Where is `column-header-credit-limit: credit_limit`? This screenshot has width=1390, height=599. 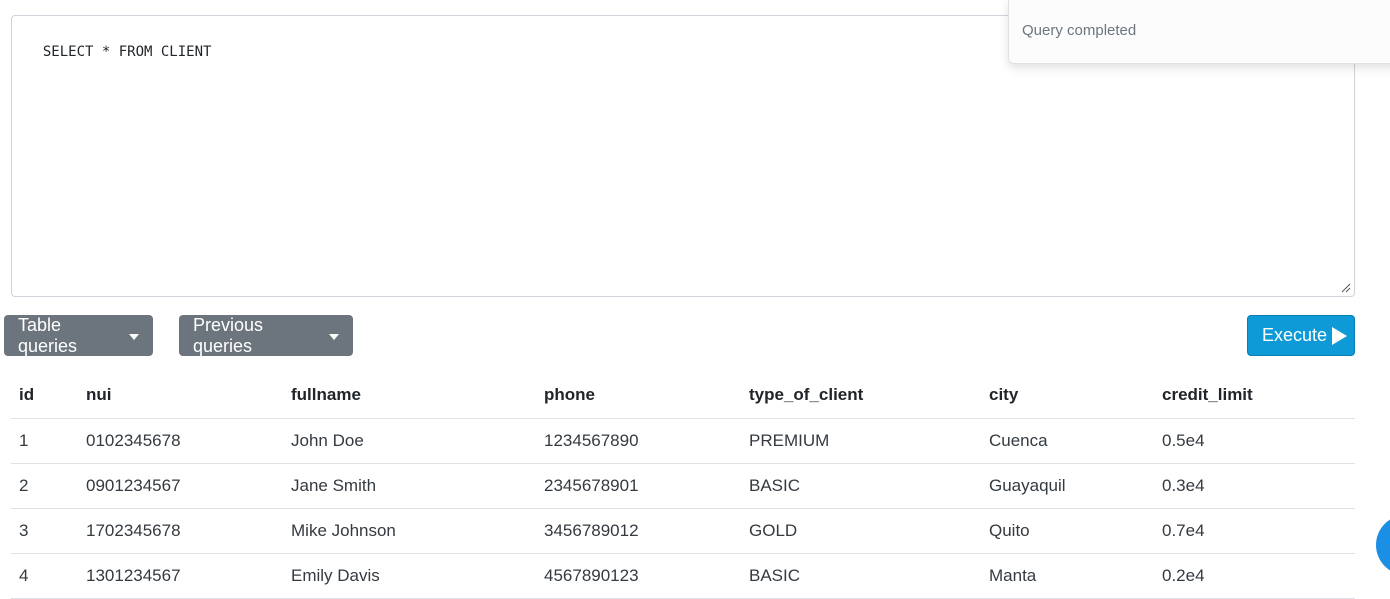
column-header-credit-limit: credit_limit is located at coordinates (1254, 396).